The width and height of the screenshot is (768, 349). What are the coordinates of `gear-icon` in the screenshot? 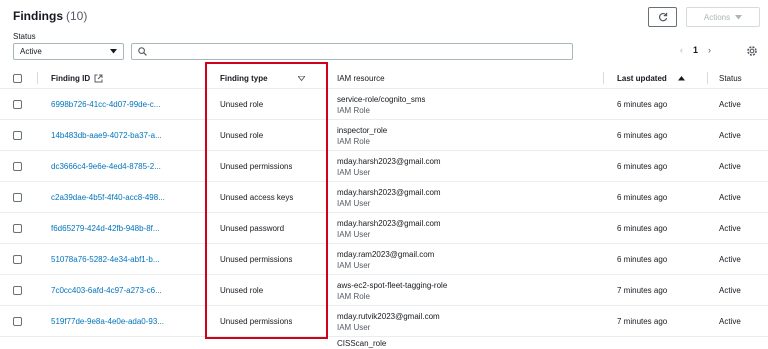 It's located at (752, 51).